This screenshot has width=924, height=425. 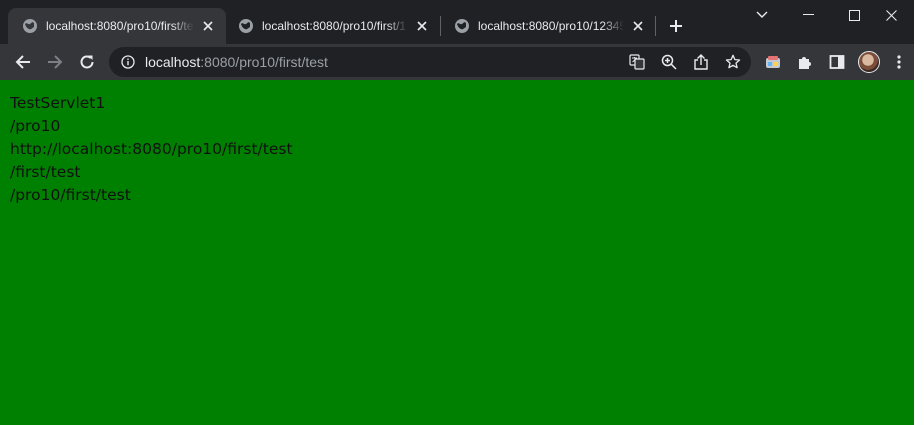 What do you see at coordinates (655, 26) in the screenshot?
I see `tab-separator` at bounding box center [655, 26].